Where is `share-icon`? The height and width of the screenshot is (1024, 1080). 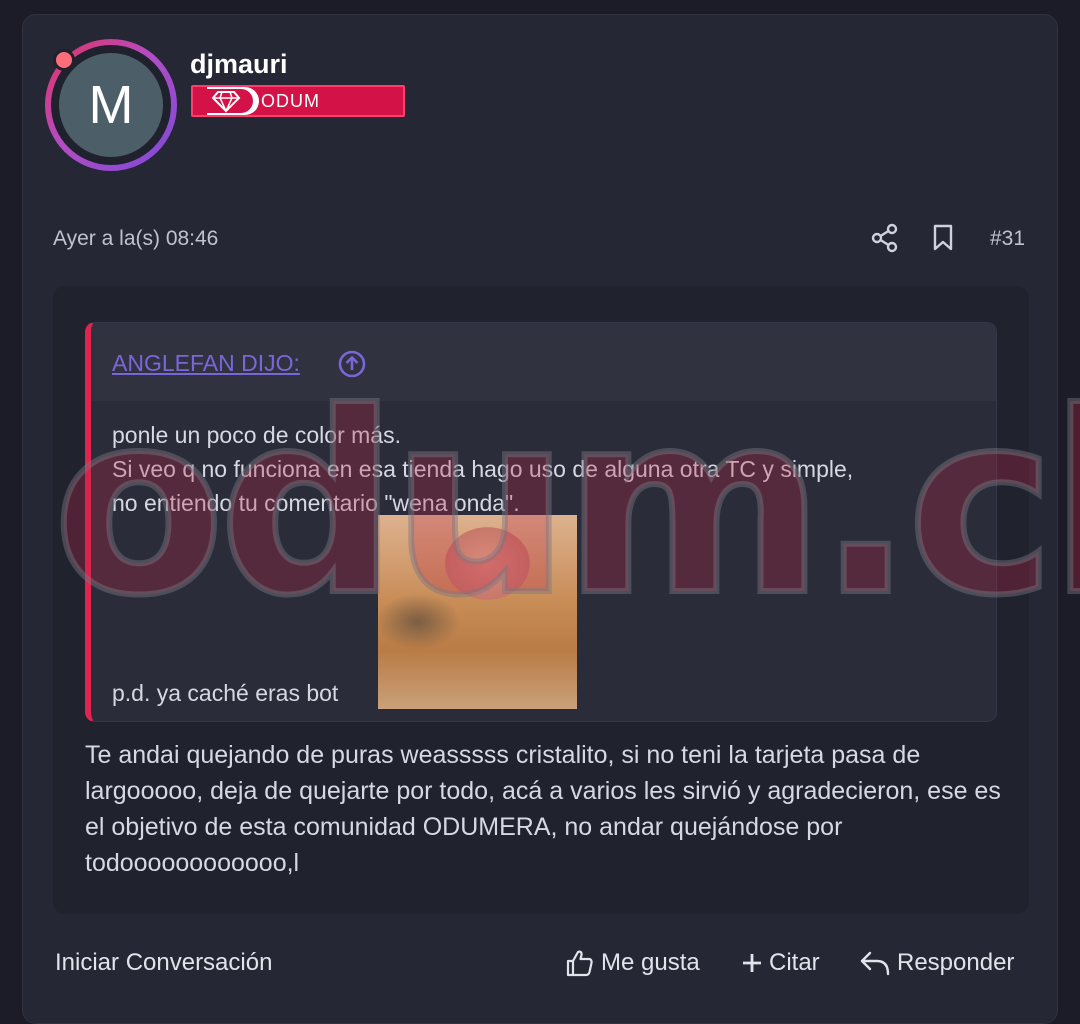 share-icon is located at coordinates (885, 238).